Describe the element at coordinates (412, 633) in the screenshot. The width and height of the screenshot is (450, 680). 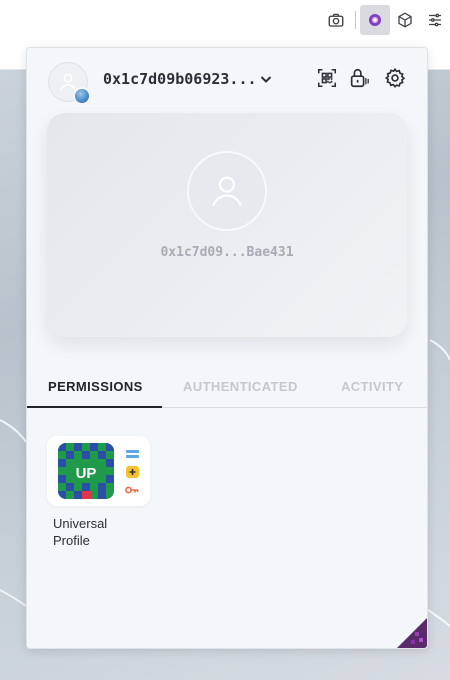
I see `corner-decoration` at that location.